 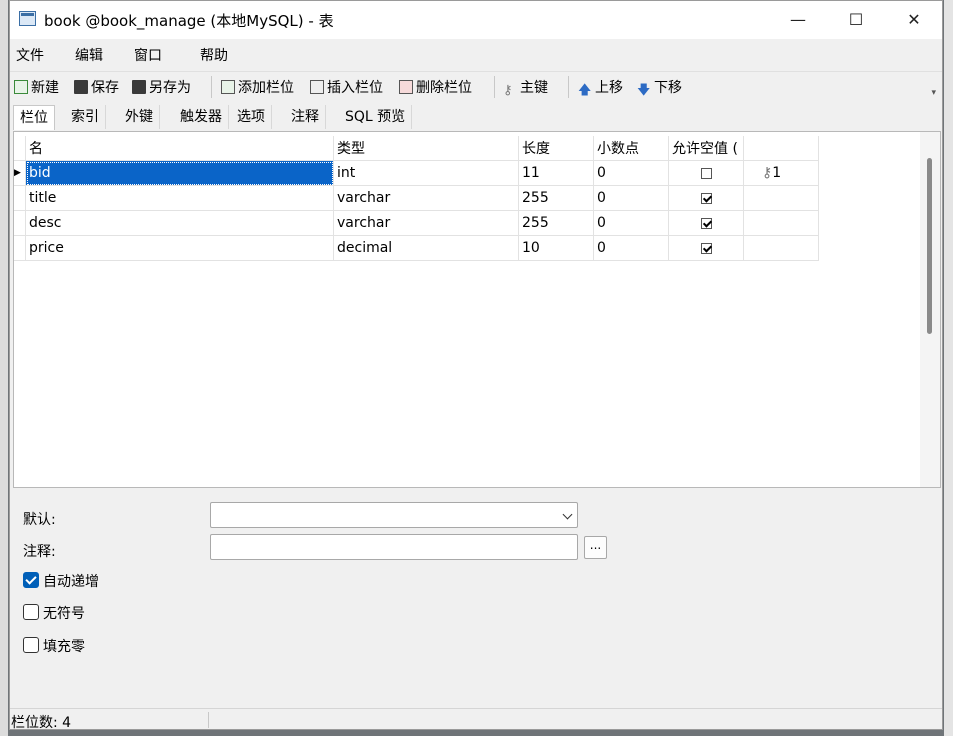 What do you see at coordinates (89, 55) in the screenshot?
I see `menu-edit: 编辑` at bounding box center [89, 55].